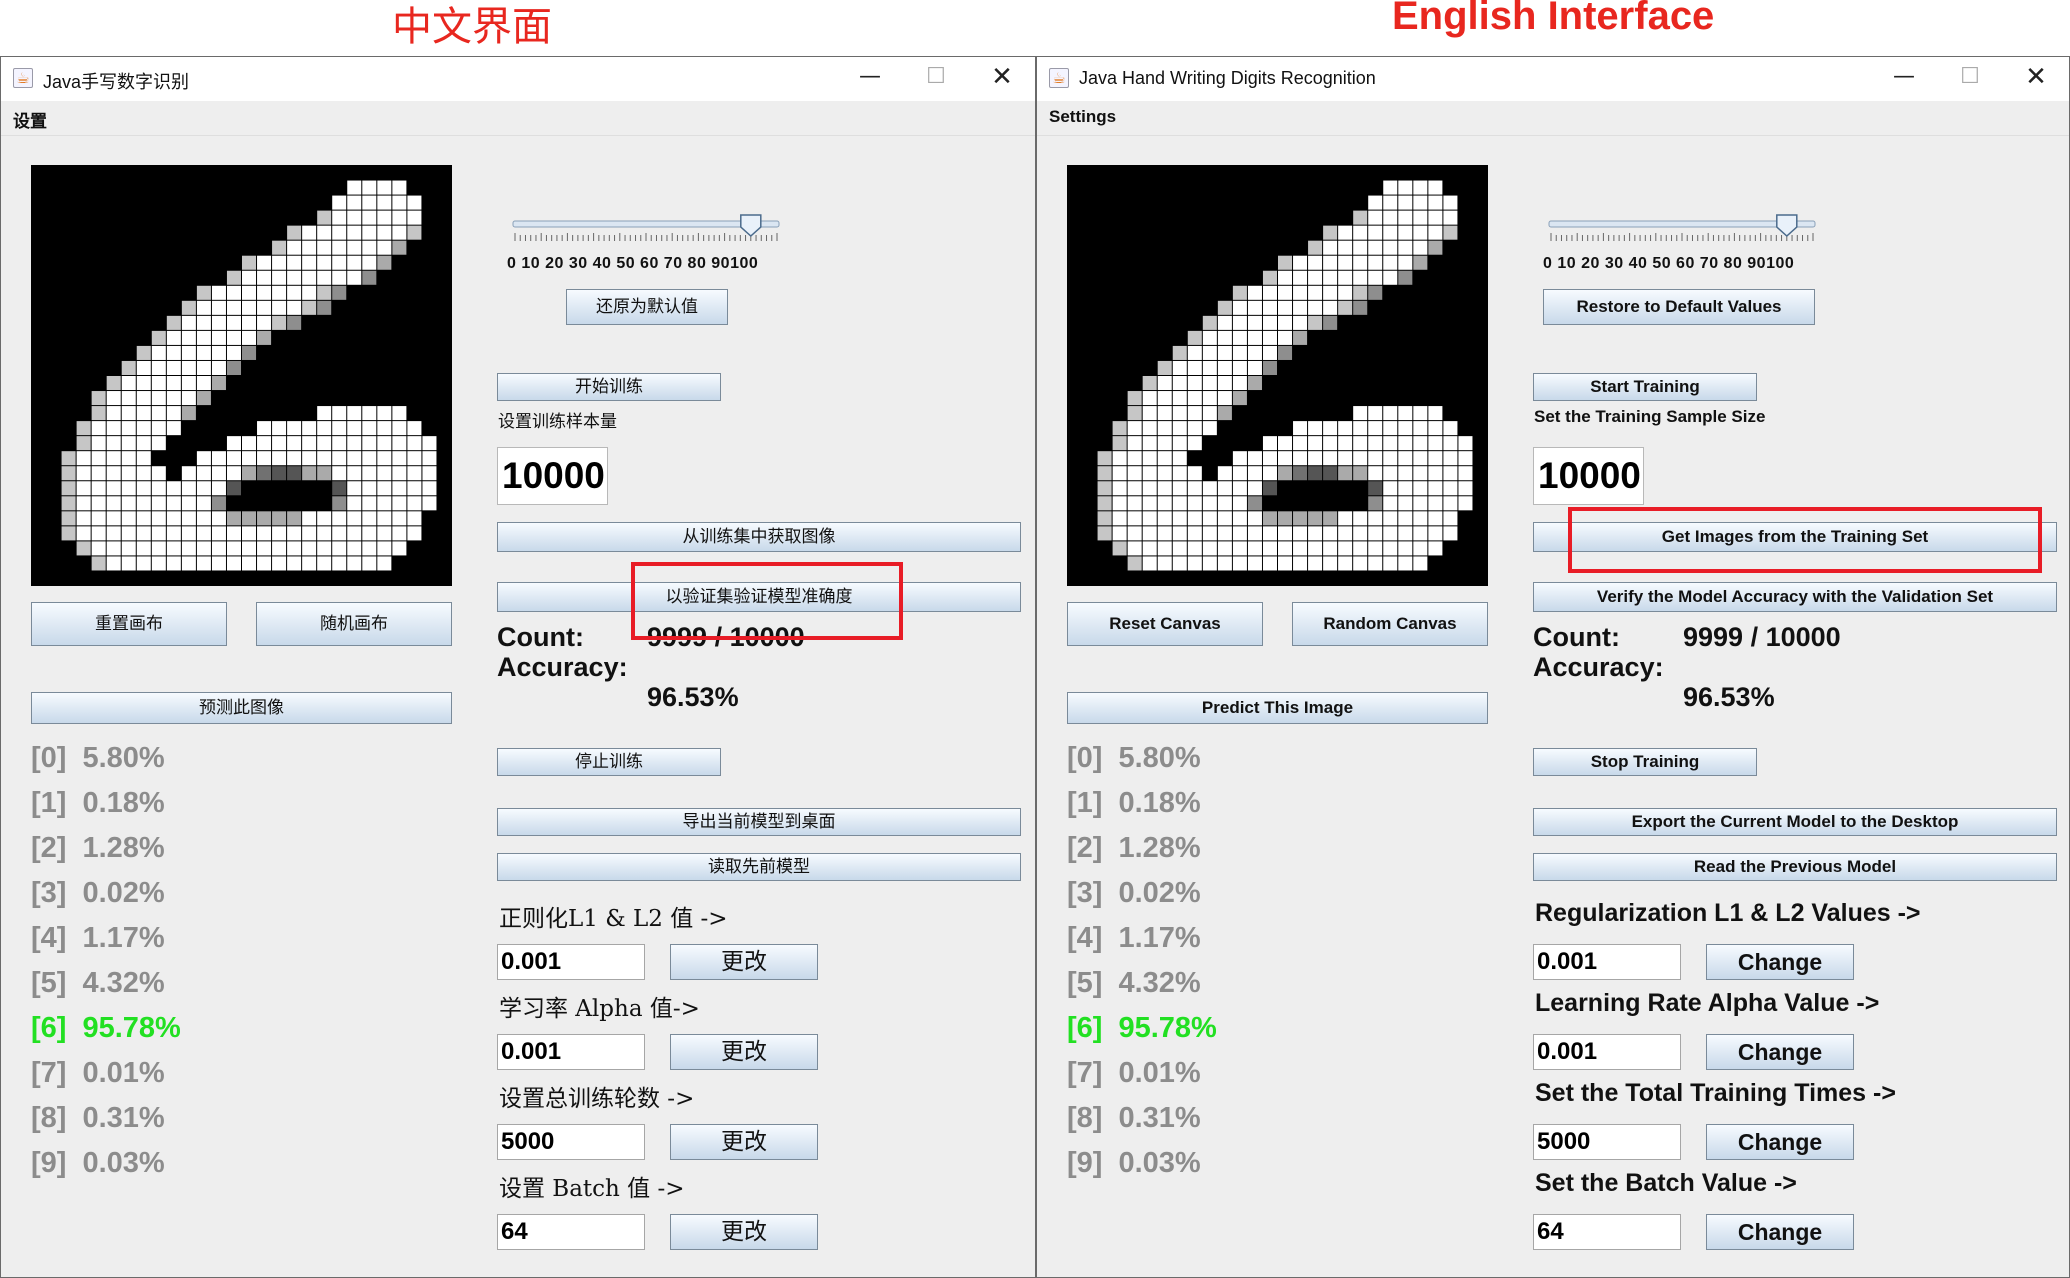 The image size is (2070, 1278). I want to click on prediction-probability: 0.18%, so click(1159, 803).